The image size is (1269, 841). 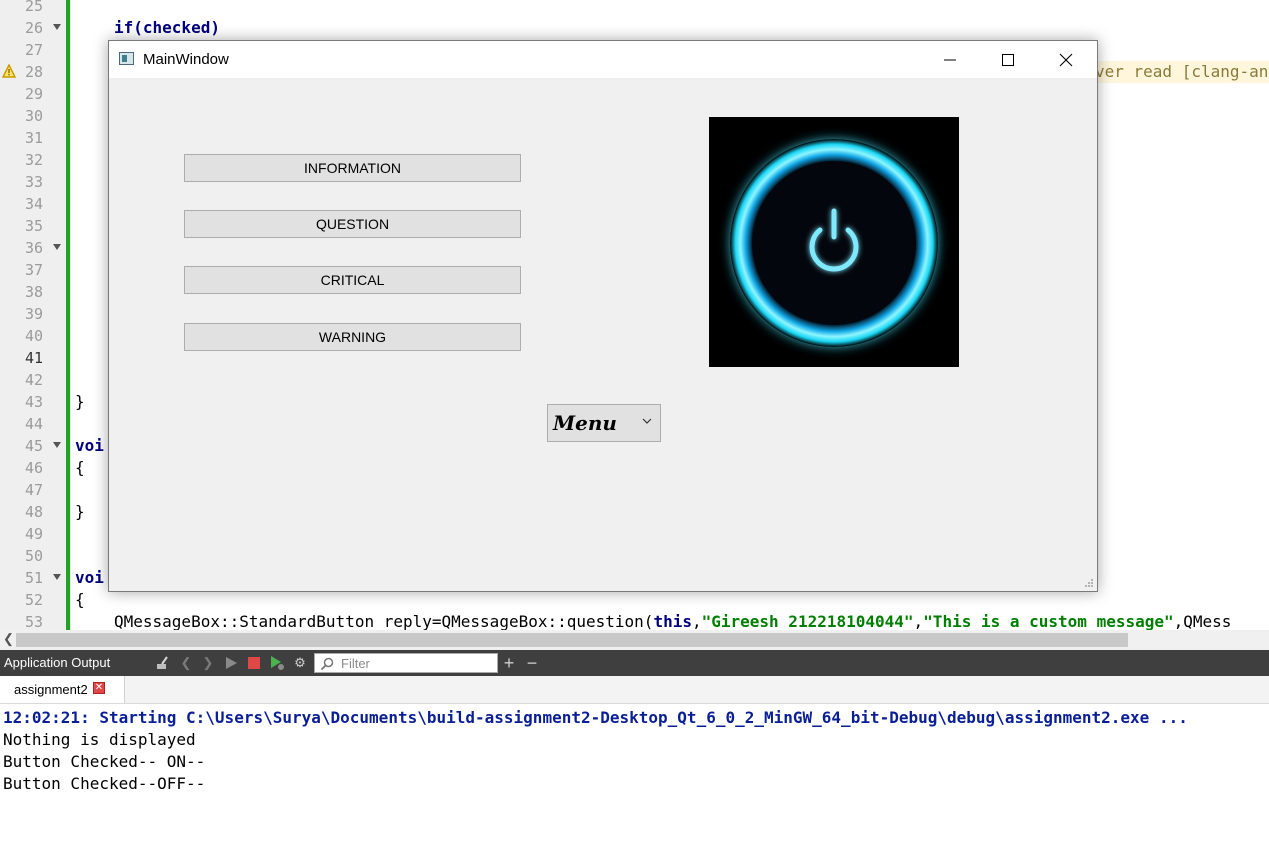 I want to click on modified-lines-marker, so click(x=68, y=315).